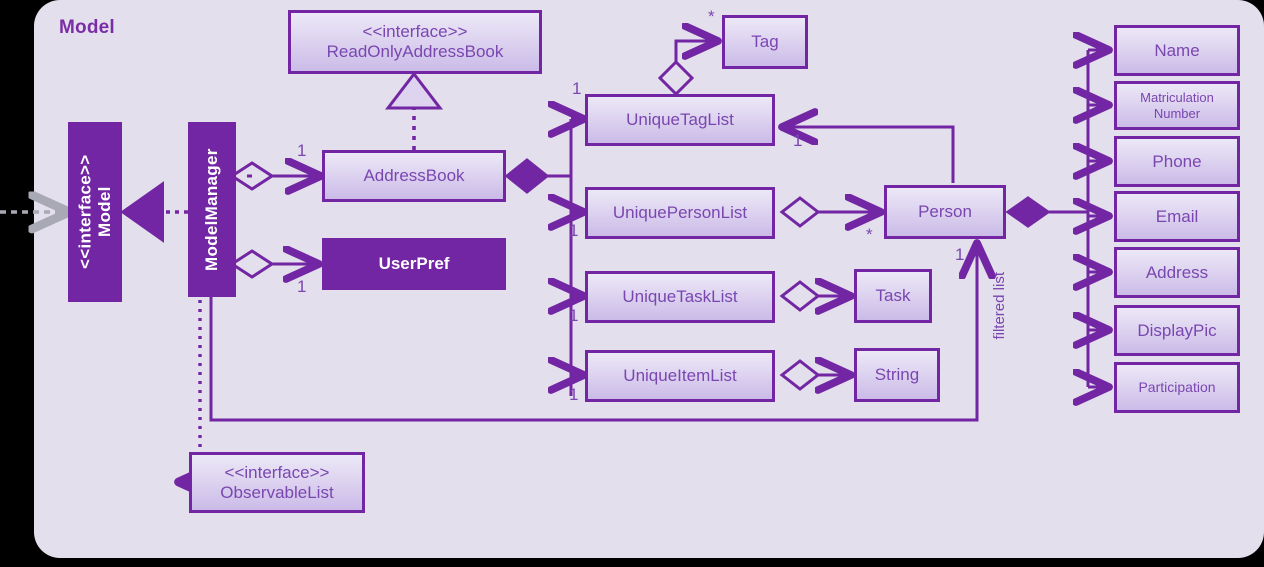 The image size is (1264, 567). What do you see at coordinates (897, 375) in the screenshot?
I see `class-string: String` at bounding box center [897, 375].